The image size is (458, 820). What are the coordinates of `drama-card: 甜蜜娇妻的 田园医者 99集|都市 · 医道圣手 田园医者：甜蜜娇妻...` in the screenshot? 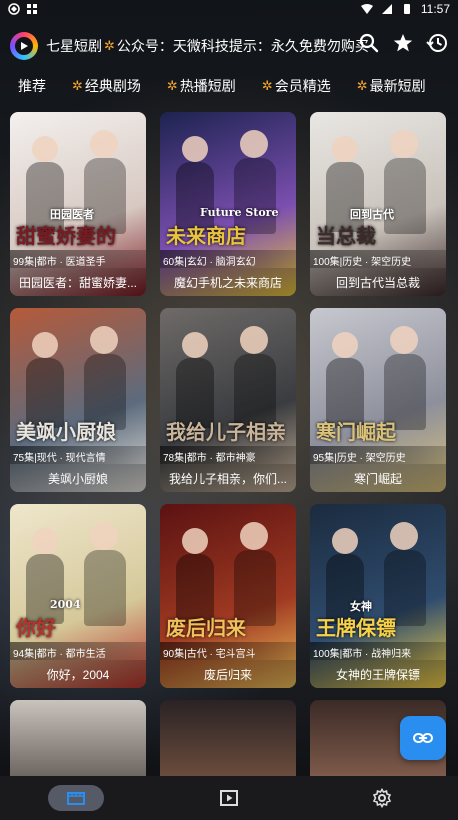 It's located at (78, 204).